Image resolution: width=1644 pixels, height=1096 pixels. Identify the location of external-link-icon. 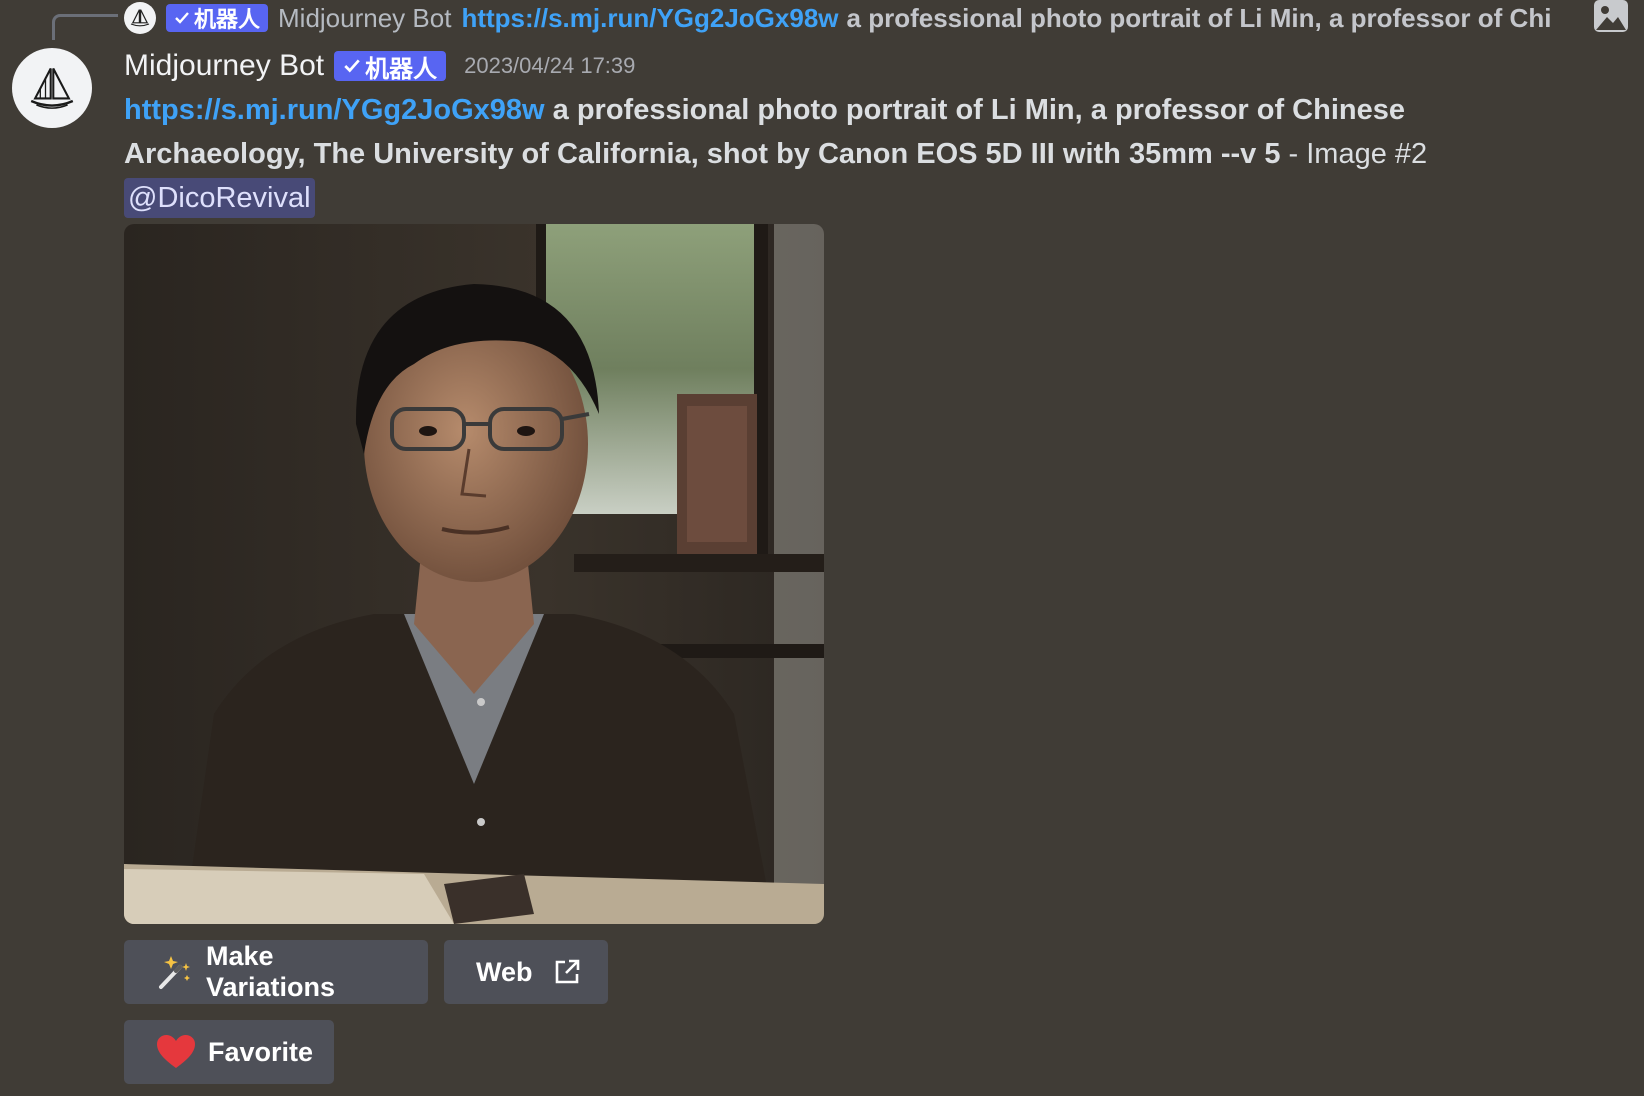
(567, 971).